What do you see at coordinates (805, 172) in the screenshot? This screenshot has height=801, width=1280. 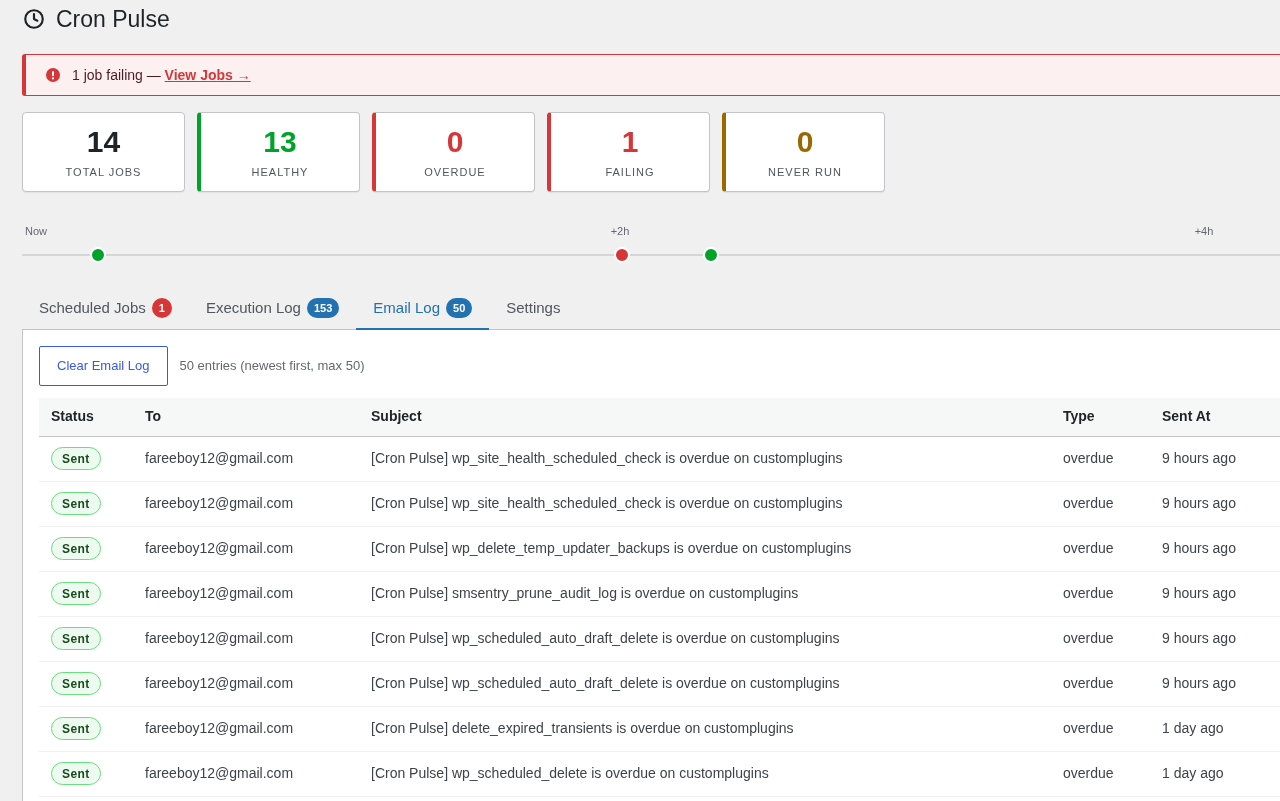 I see `stat-label: NEVER RUN` at bounding box center [805, 172].